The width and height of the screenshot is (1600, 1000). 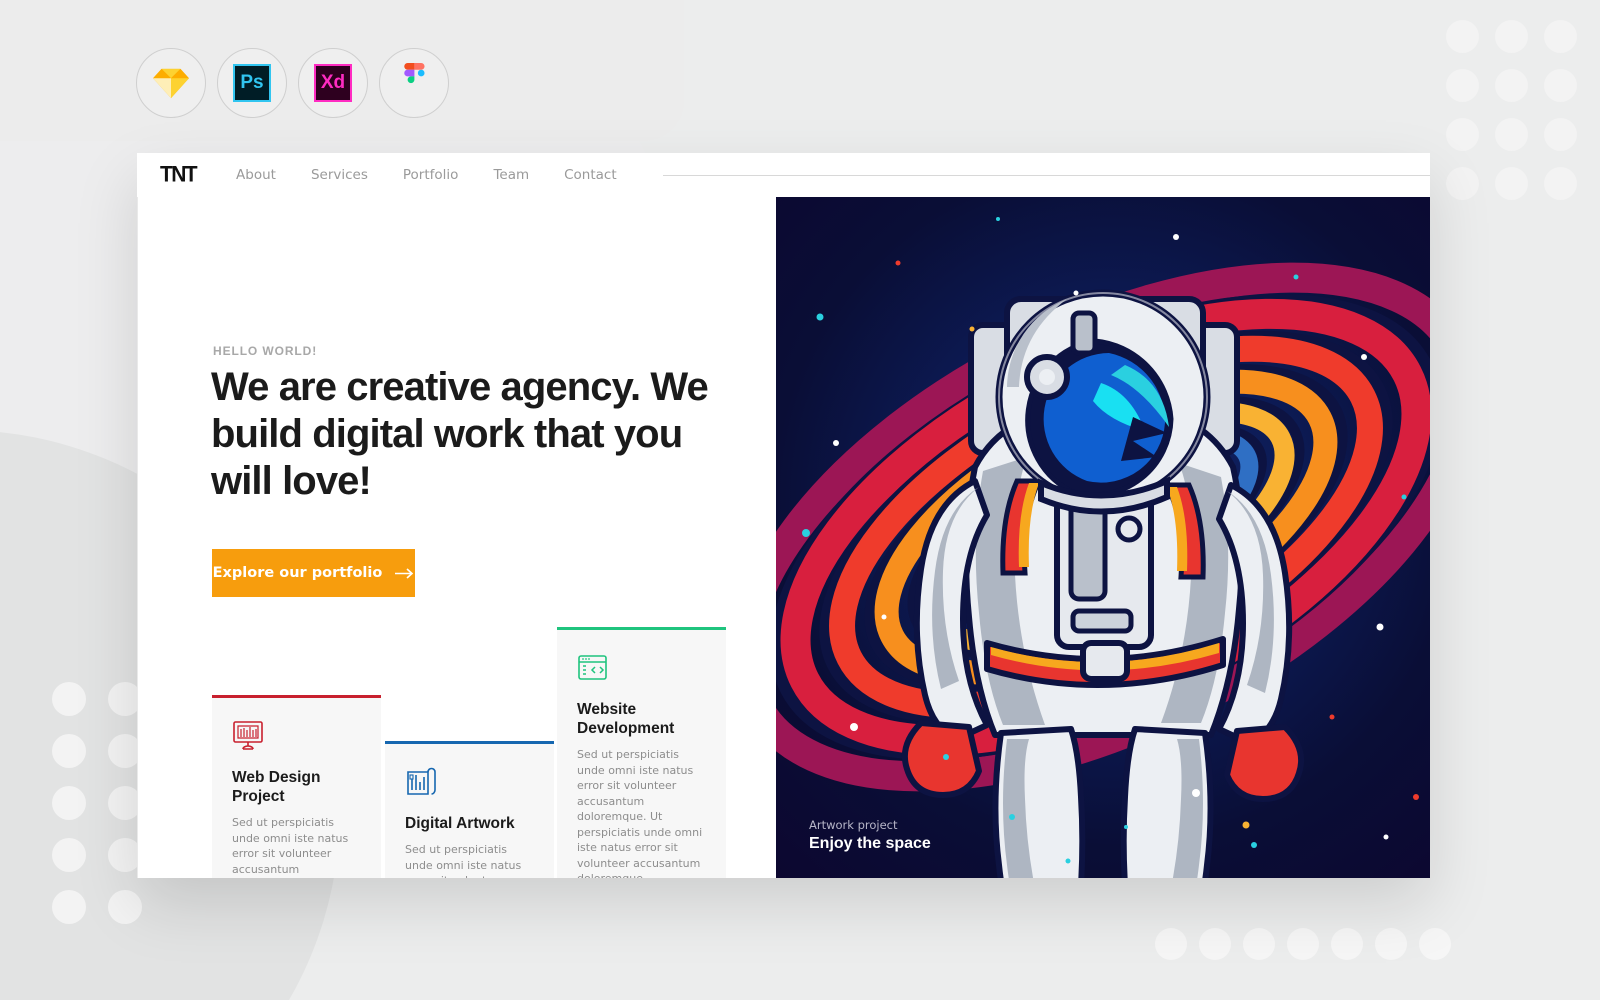 I want to click on monitor-design-icon, so click(x=296, y=738).